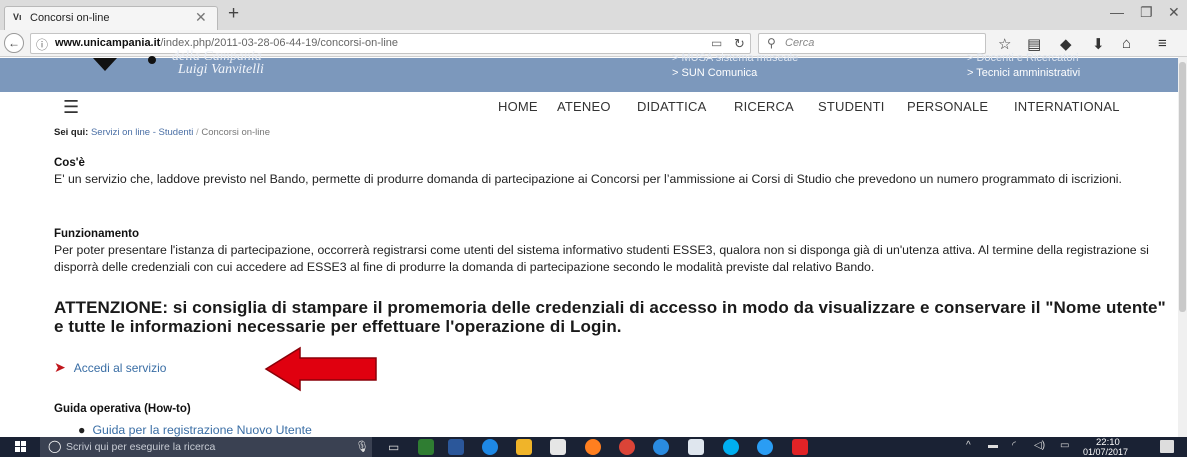 This screenshot has height=457, width=1187. What do you see at coordinates (21, 447) in the screenshot?
I see `windows-start-icon` at bounding box center [21, 447].